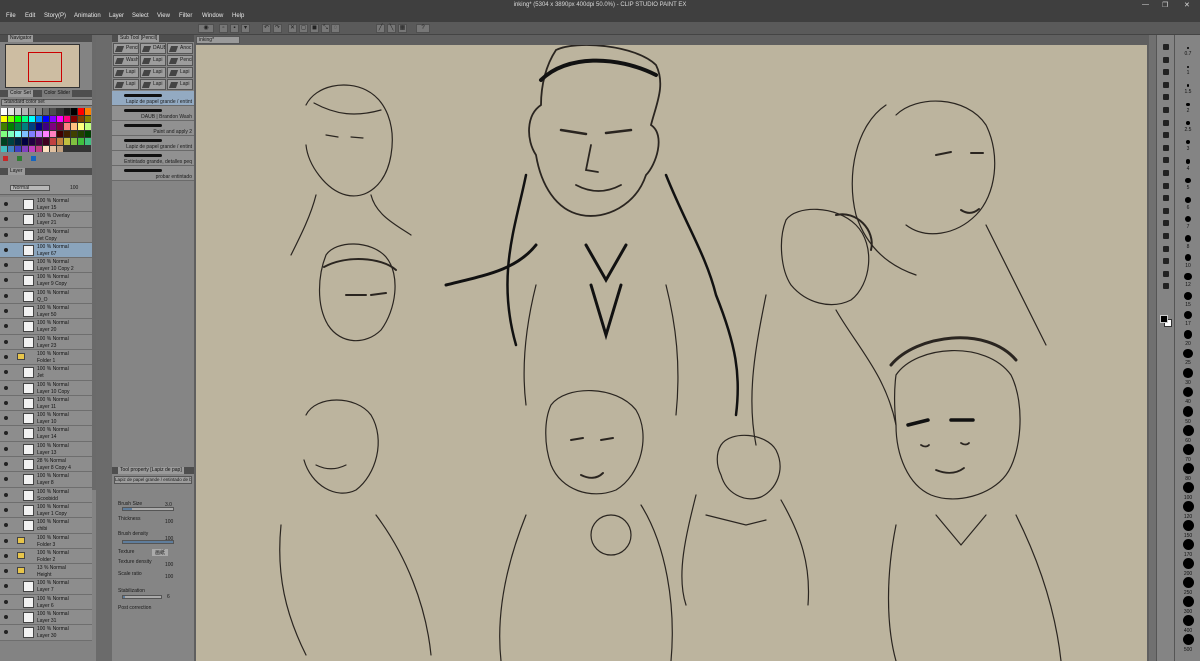 The width and height of the screenshot is (1200, 661). I want to click on brush-density-slider, so click(148, 542).